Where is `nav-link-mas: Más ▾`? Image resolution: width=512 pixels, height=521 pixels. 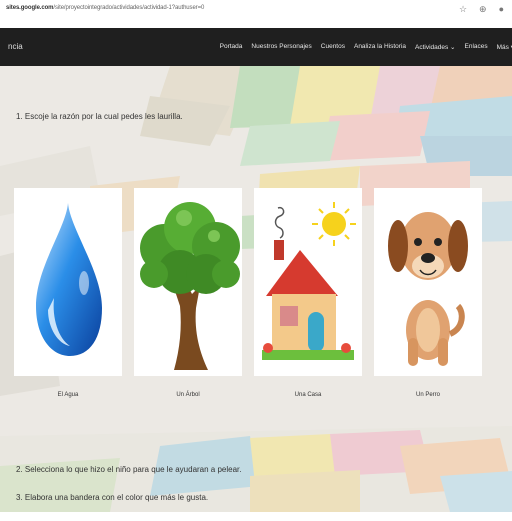
nav-link-mas: Más ▾ is located at coordinates (504, 47).